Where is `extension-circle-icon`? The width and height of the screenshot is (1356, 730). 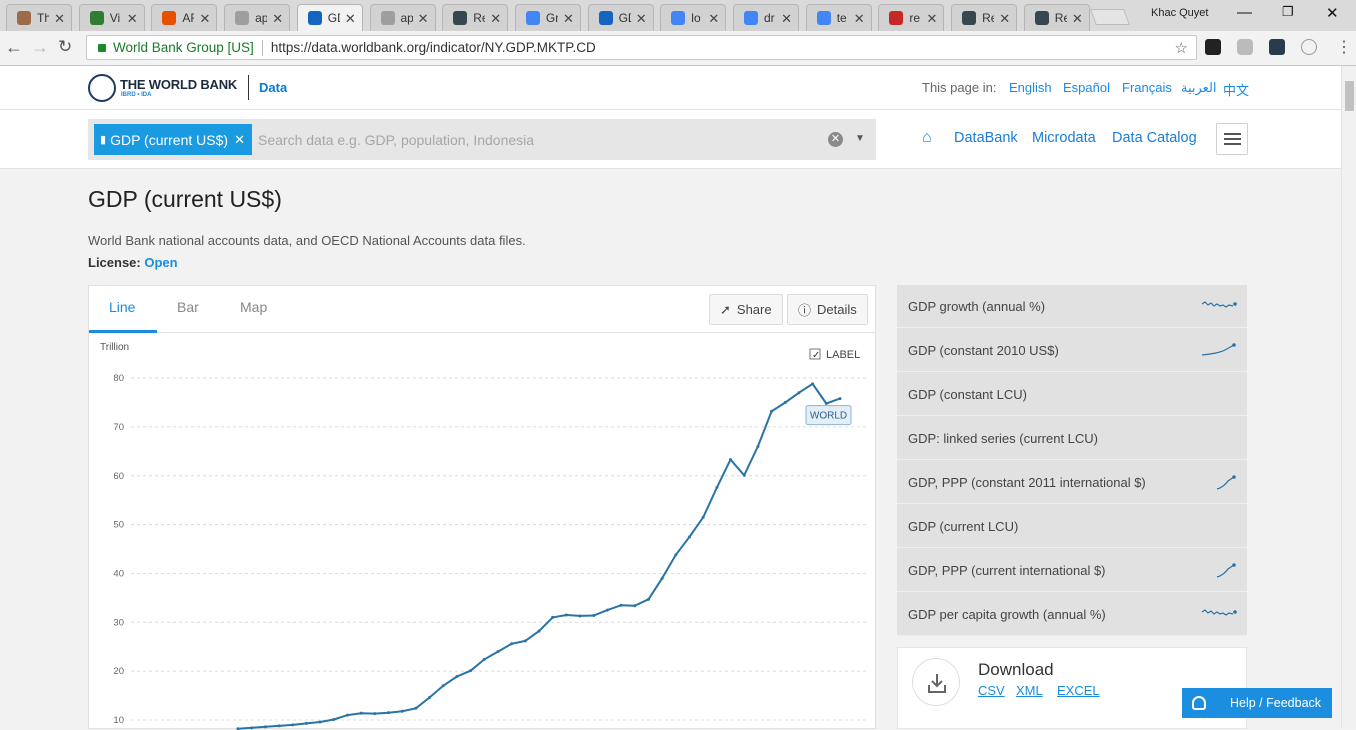
extension-circle-icon is located at coordinates (1309, 47).